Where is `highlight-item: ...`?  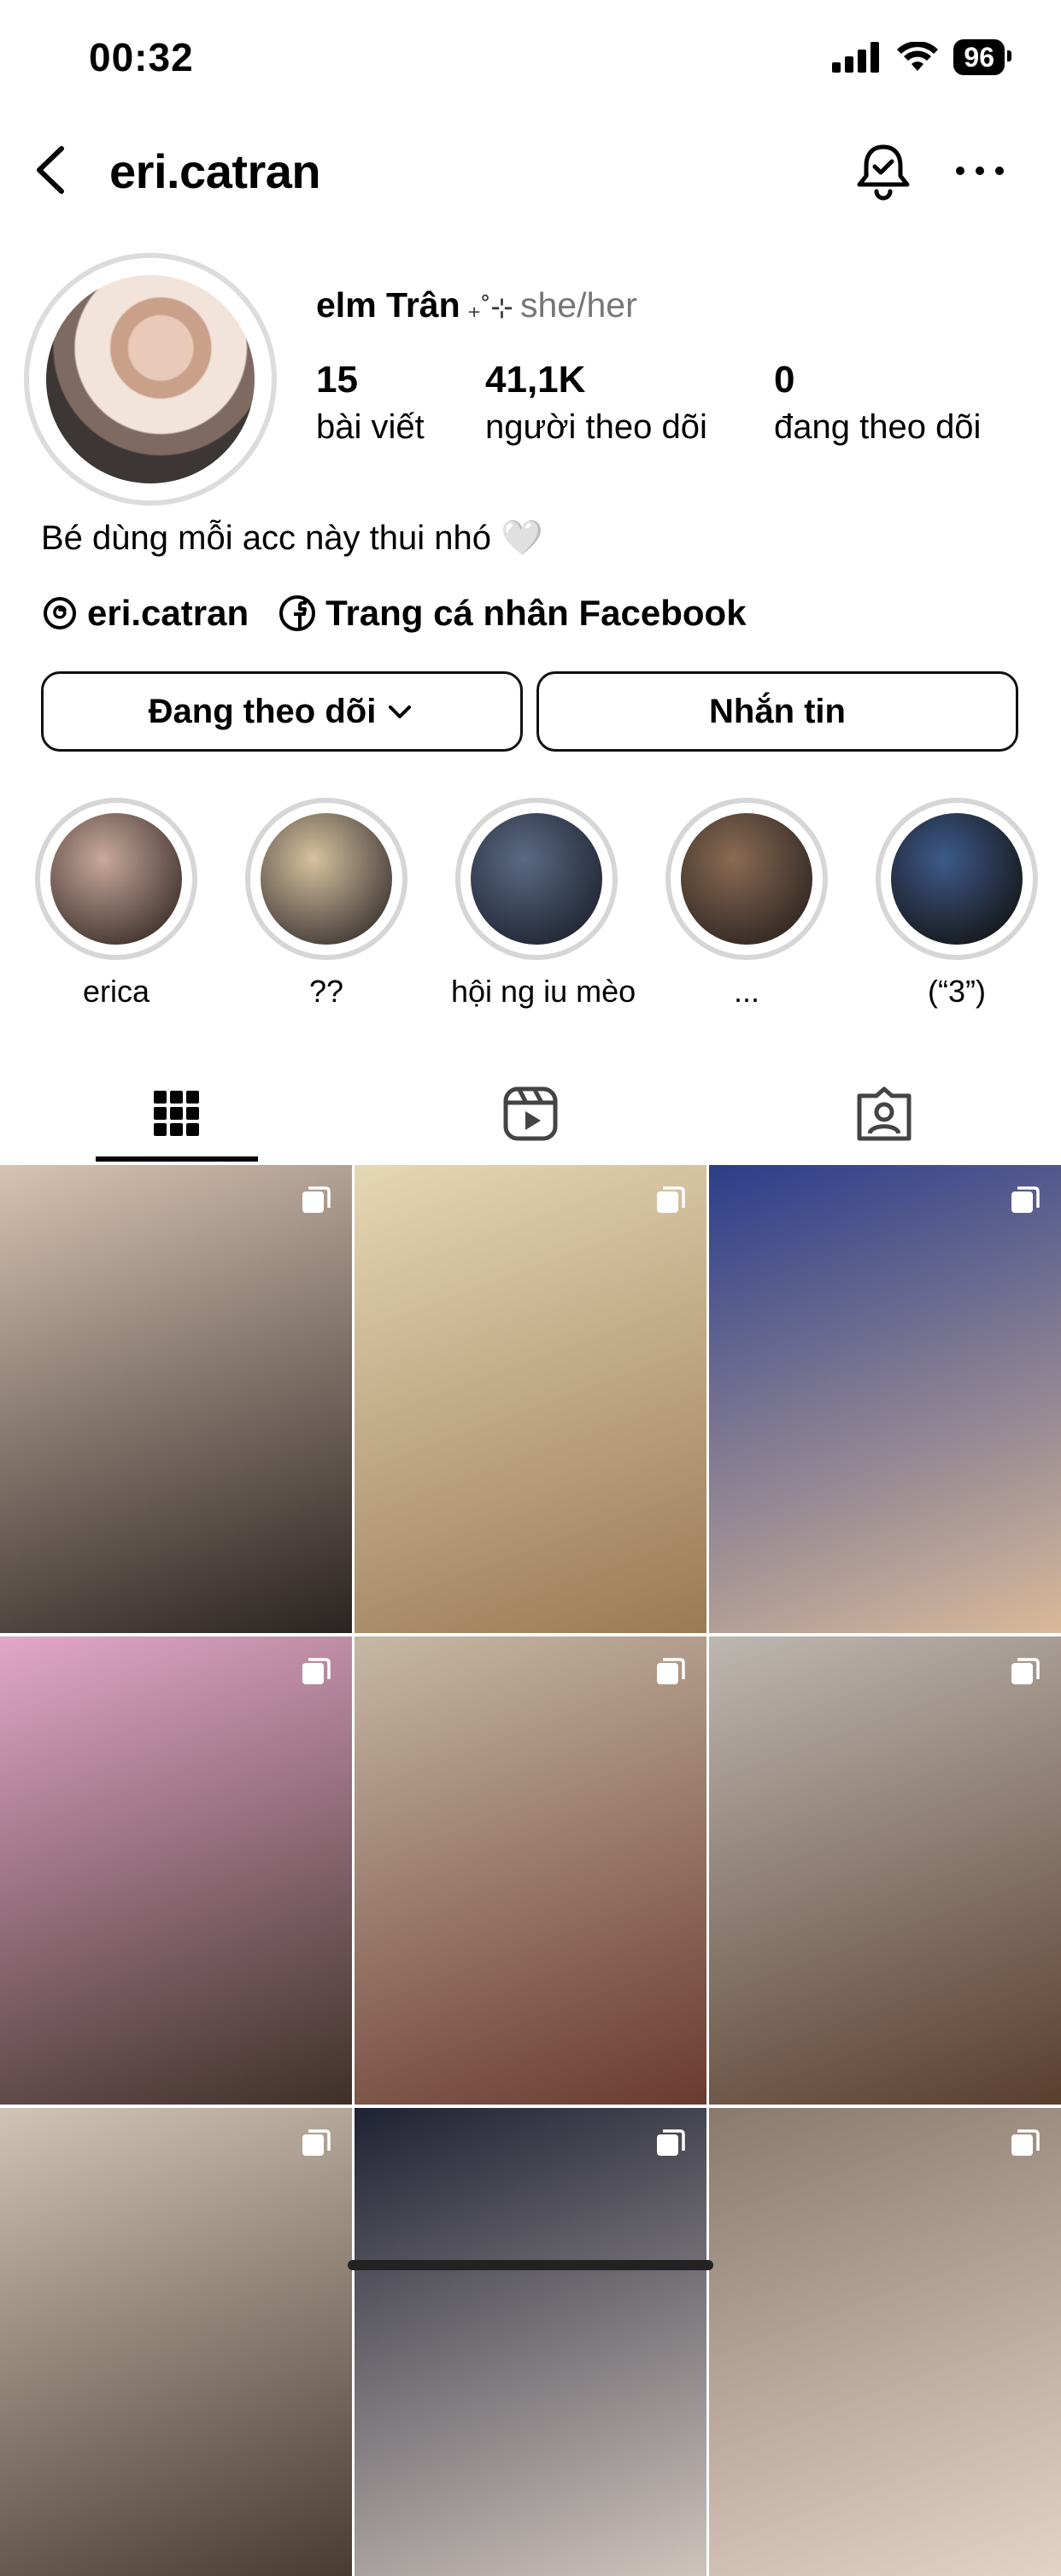 highlight-item: ... is located at coordinates (746, 904).